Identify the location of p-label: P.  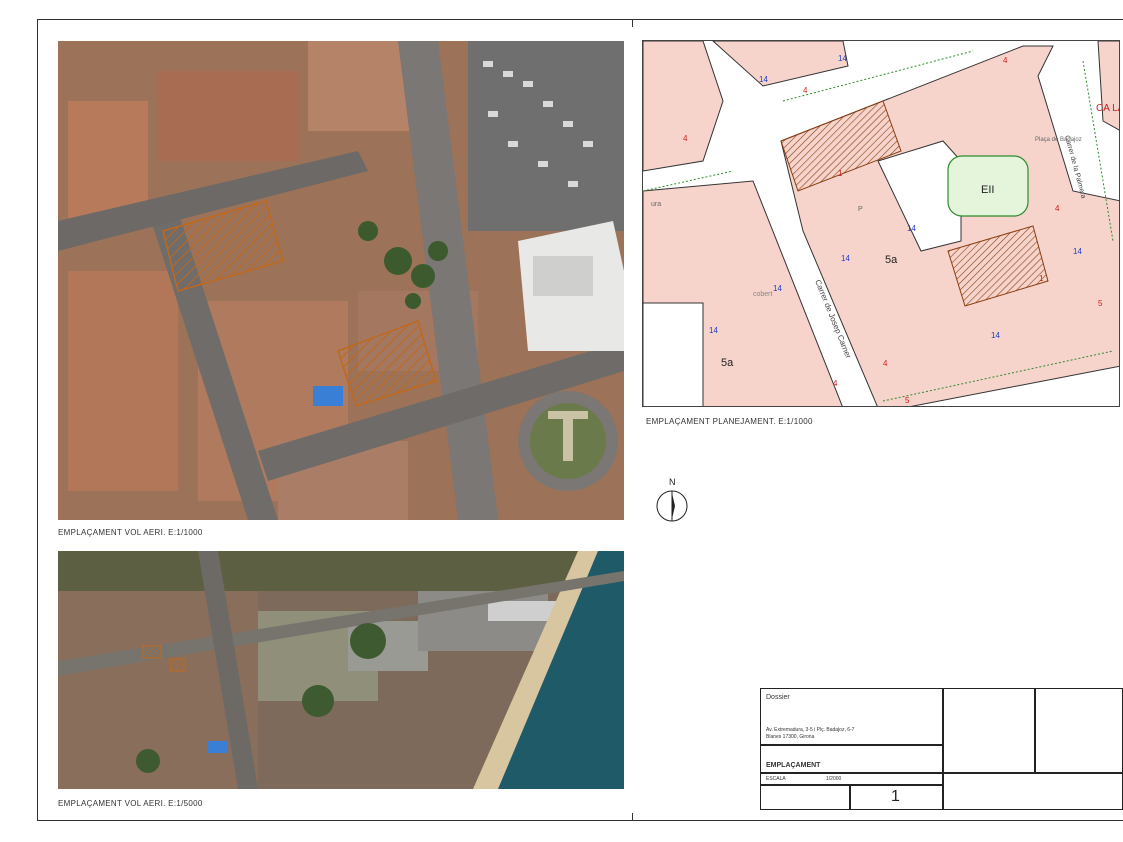
(860, 209).